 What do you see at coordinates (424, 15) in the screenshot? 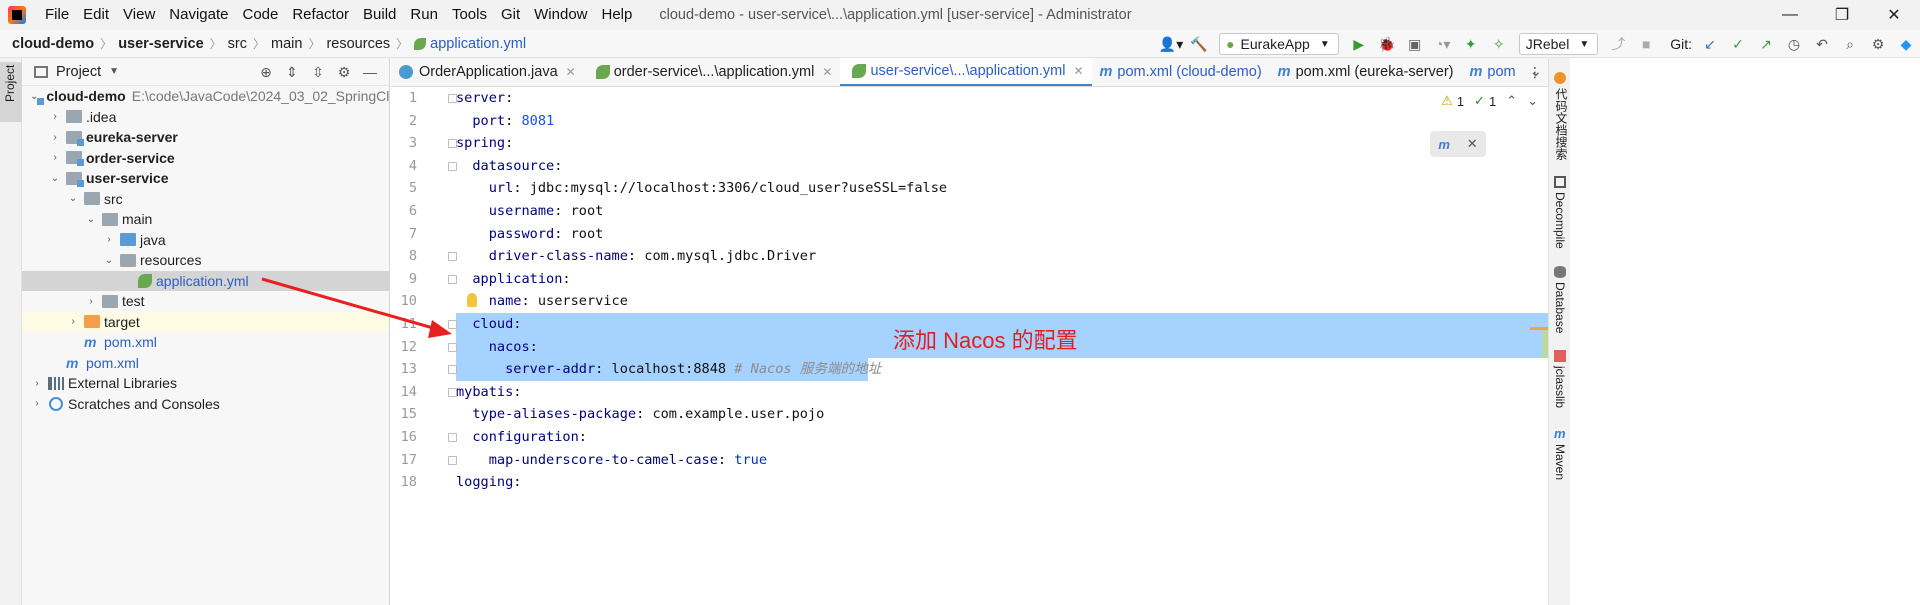
I see `menu-run: Run` at bounding box center [424, 15].